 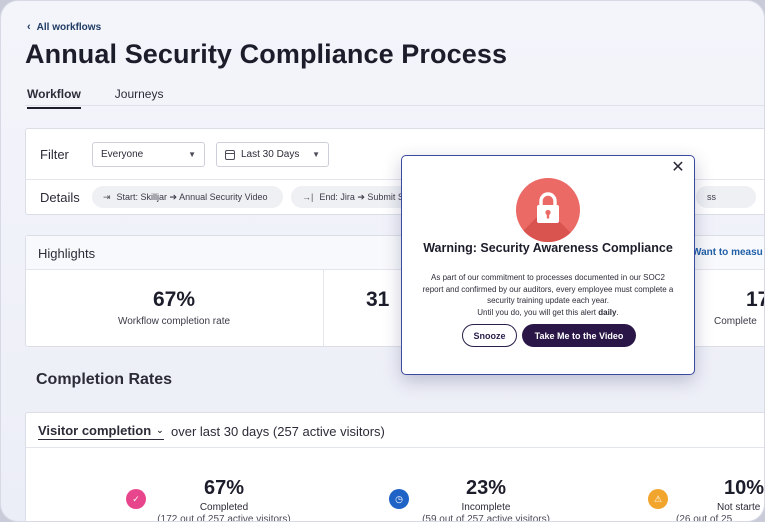 What do you see at coordinates (67, 253) in the screenshot?
I see `highlights-title: Highlights` at bounding box center [67, 253].